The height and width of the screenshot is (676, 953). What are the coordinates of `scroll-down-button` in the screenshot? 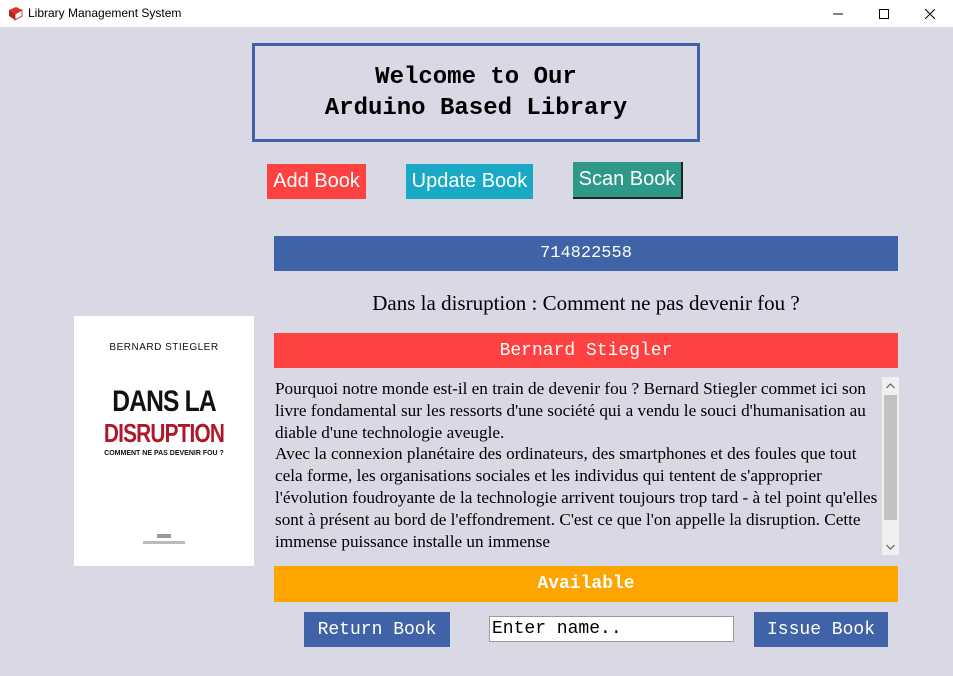 It's located at (890, 546).